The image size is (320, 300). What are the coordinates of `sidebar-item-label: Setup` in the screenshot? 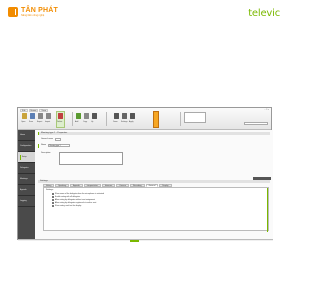 It's located at (24, 157).